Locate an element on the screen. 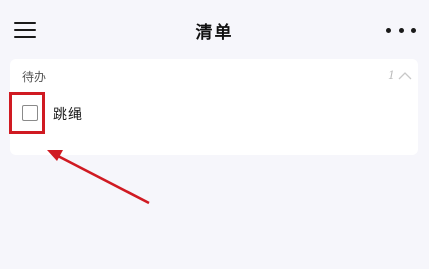 This screenshot has width=429, height=269. section-label: 待办 is located at coordinates (34, 77).